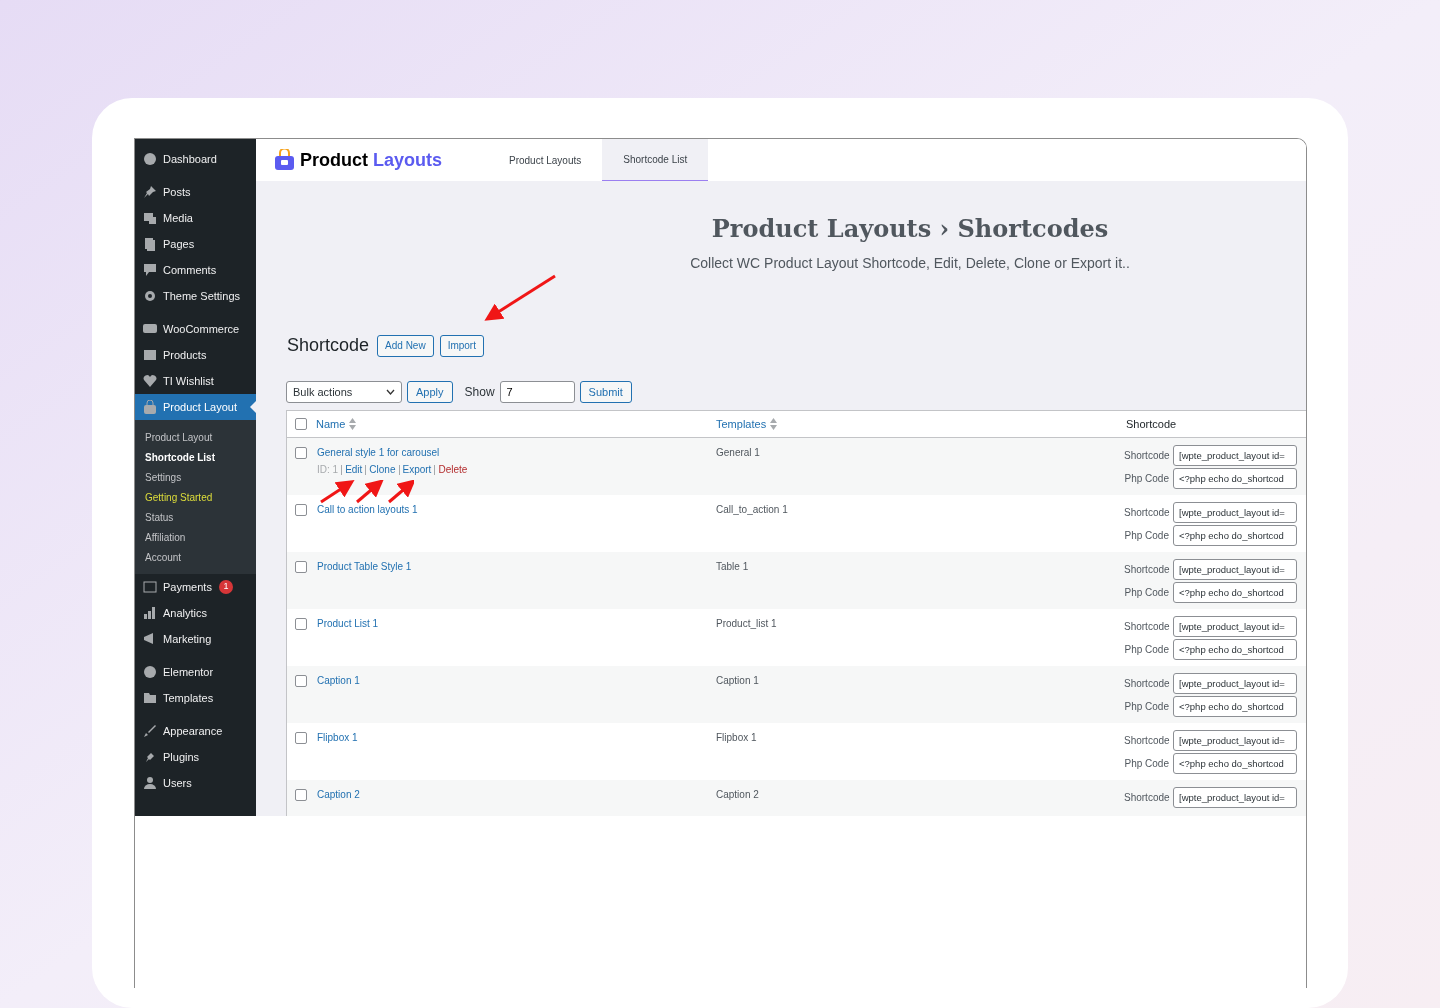  What do you see at coordinates (328, 345) in the screenshot?
I see `section-title: Shortcode` at bounding box center [328, 345].